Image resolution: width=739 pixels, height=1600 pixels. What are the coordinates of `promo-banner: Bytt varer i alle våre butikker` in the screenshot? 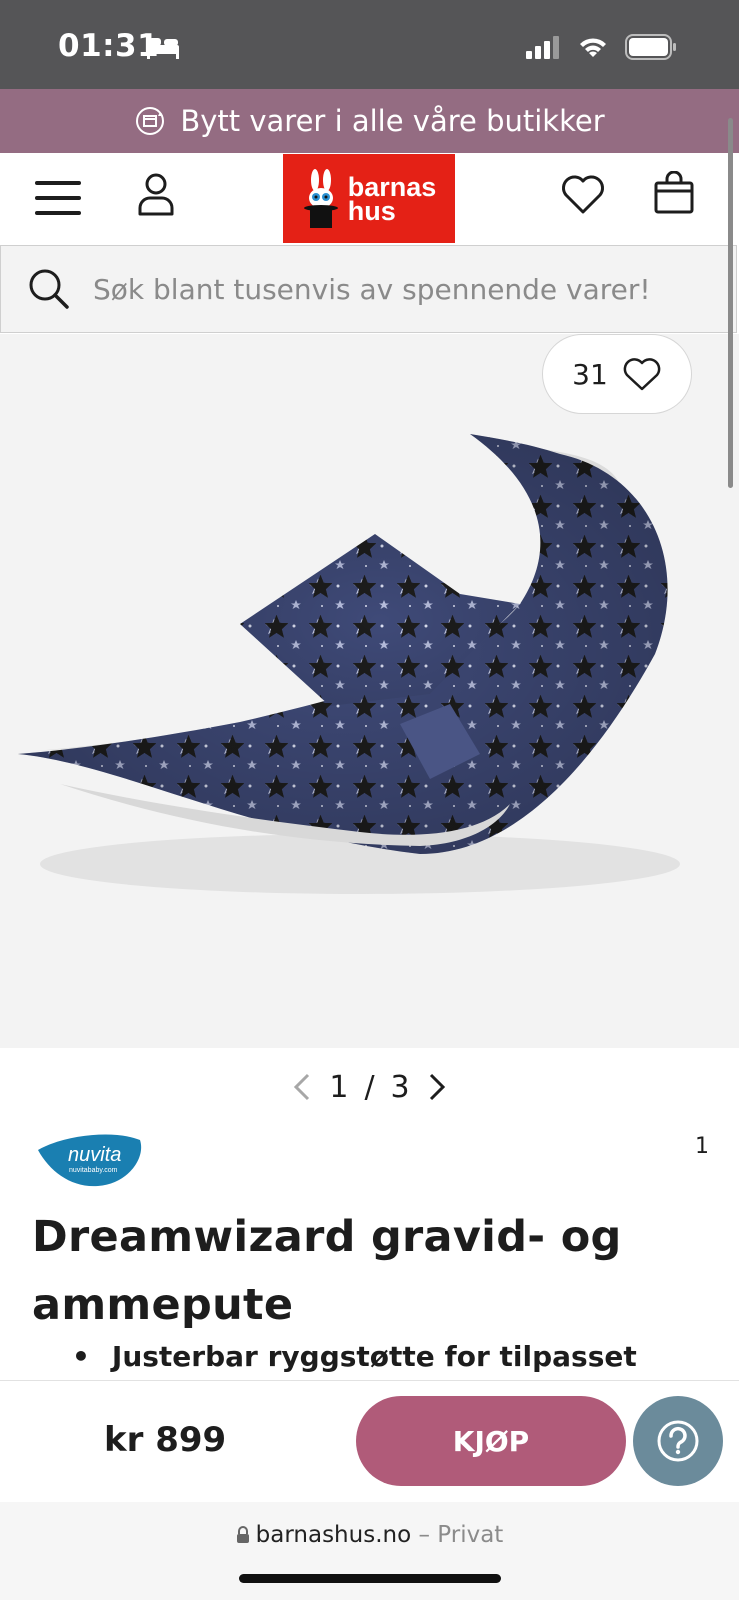 It's located at (369, 121).